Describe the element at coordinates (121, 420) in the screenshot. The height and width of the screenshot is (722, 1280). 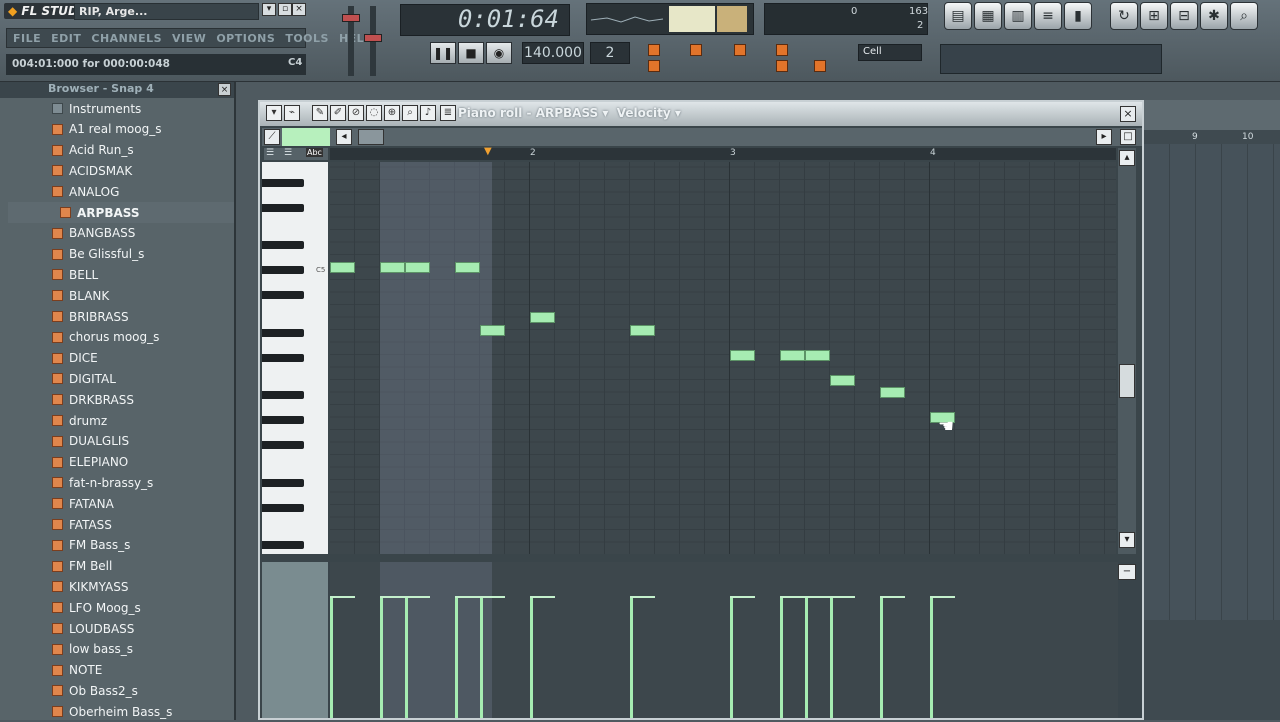
I see `browser-item: drumz` at that location.